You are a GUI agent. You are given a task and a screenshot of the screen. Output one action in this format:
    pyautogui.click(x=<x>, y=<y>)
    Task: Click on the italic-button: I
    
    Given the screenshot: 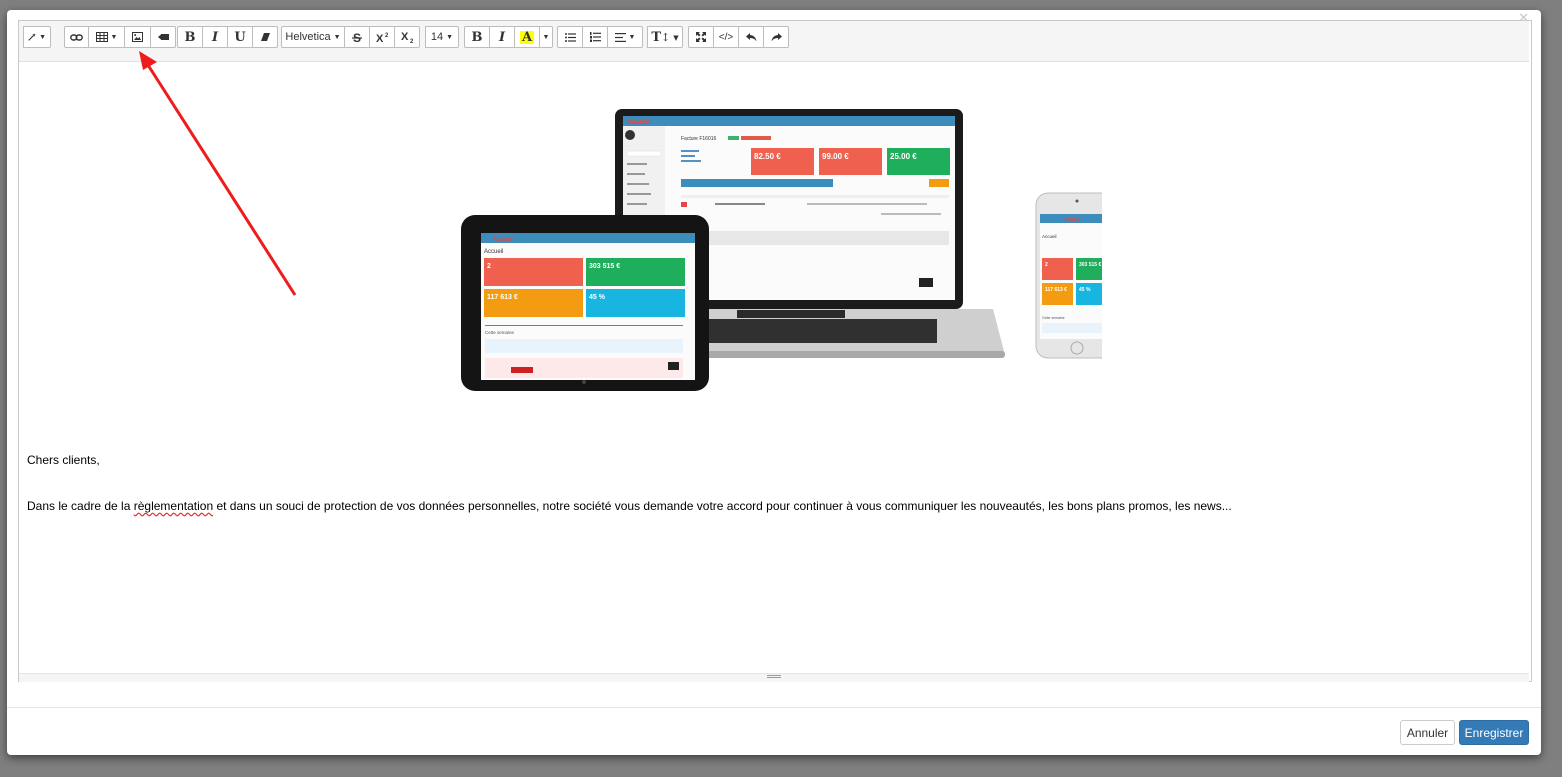 What is the action you would take?
    pyautogui.click(x=215, y=37)
    